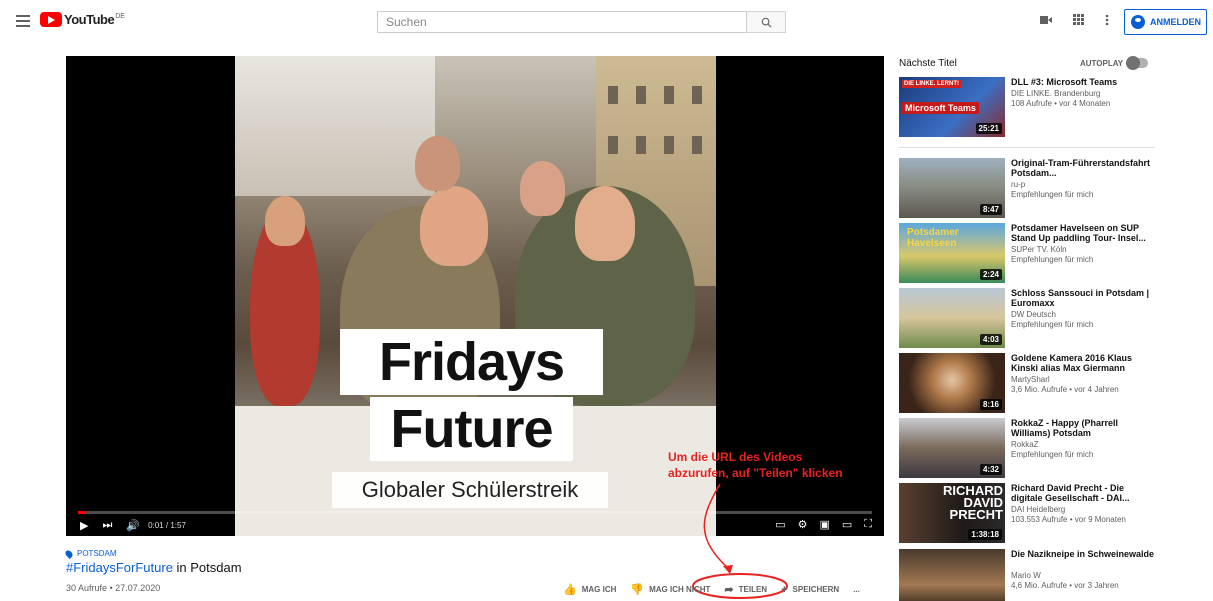 The width and height of the screenshot is (1213, 601). What do you see at coordinates (952, 253) in the screenshot?
I see `video-thumbnail: Potsdamer Havelseen 2:24` at bounding box center [952, 253].